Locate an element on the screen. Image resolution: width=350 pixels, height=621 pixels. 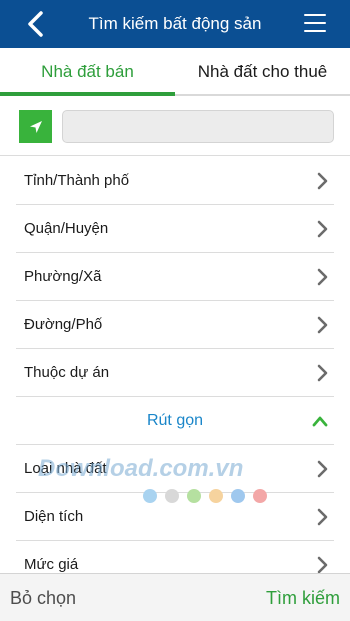
hamburger-menu-icon is located at coordinates (315, 24).